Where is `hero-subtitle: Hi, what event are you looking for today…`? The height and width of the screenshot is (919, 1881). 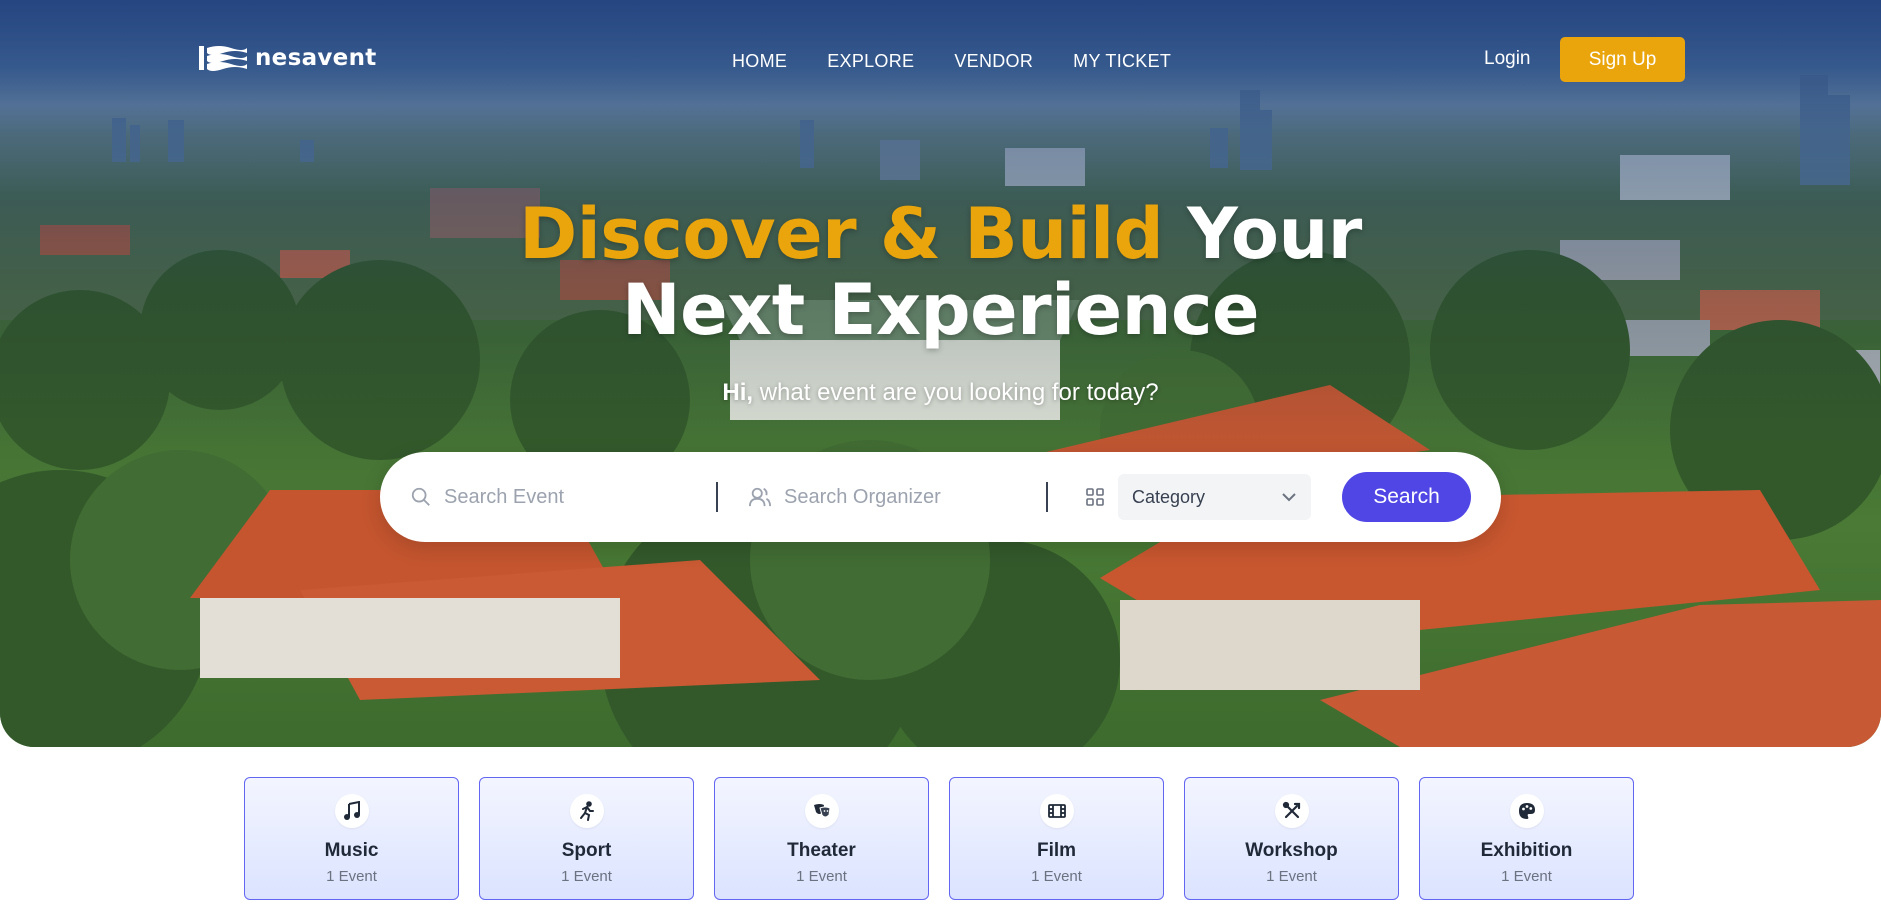
hero-subtitle: Hi, what event are you looking for today… is located at coordinates (940, 393).